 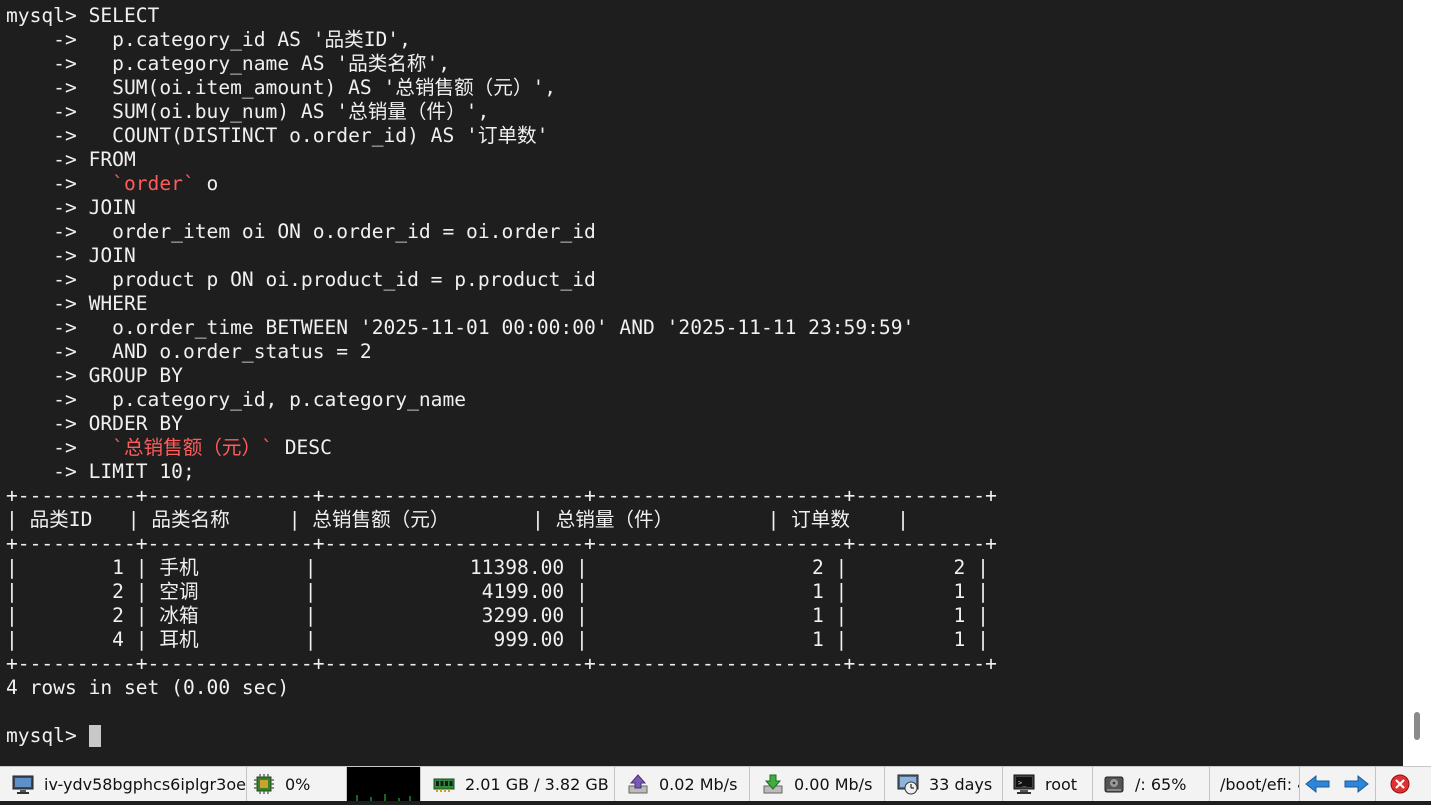 I want to click on scroll-arrows, so click(x=1338, y=784).